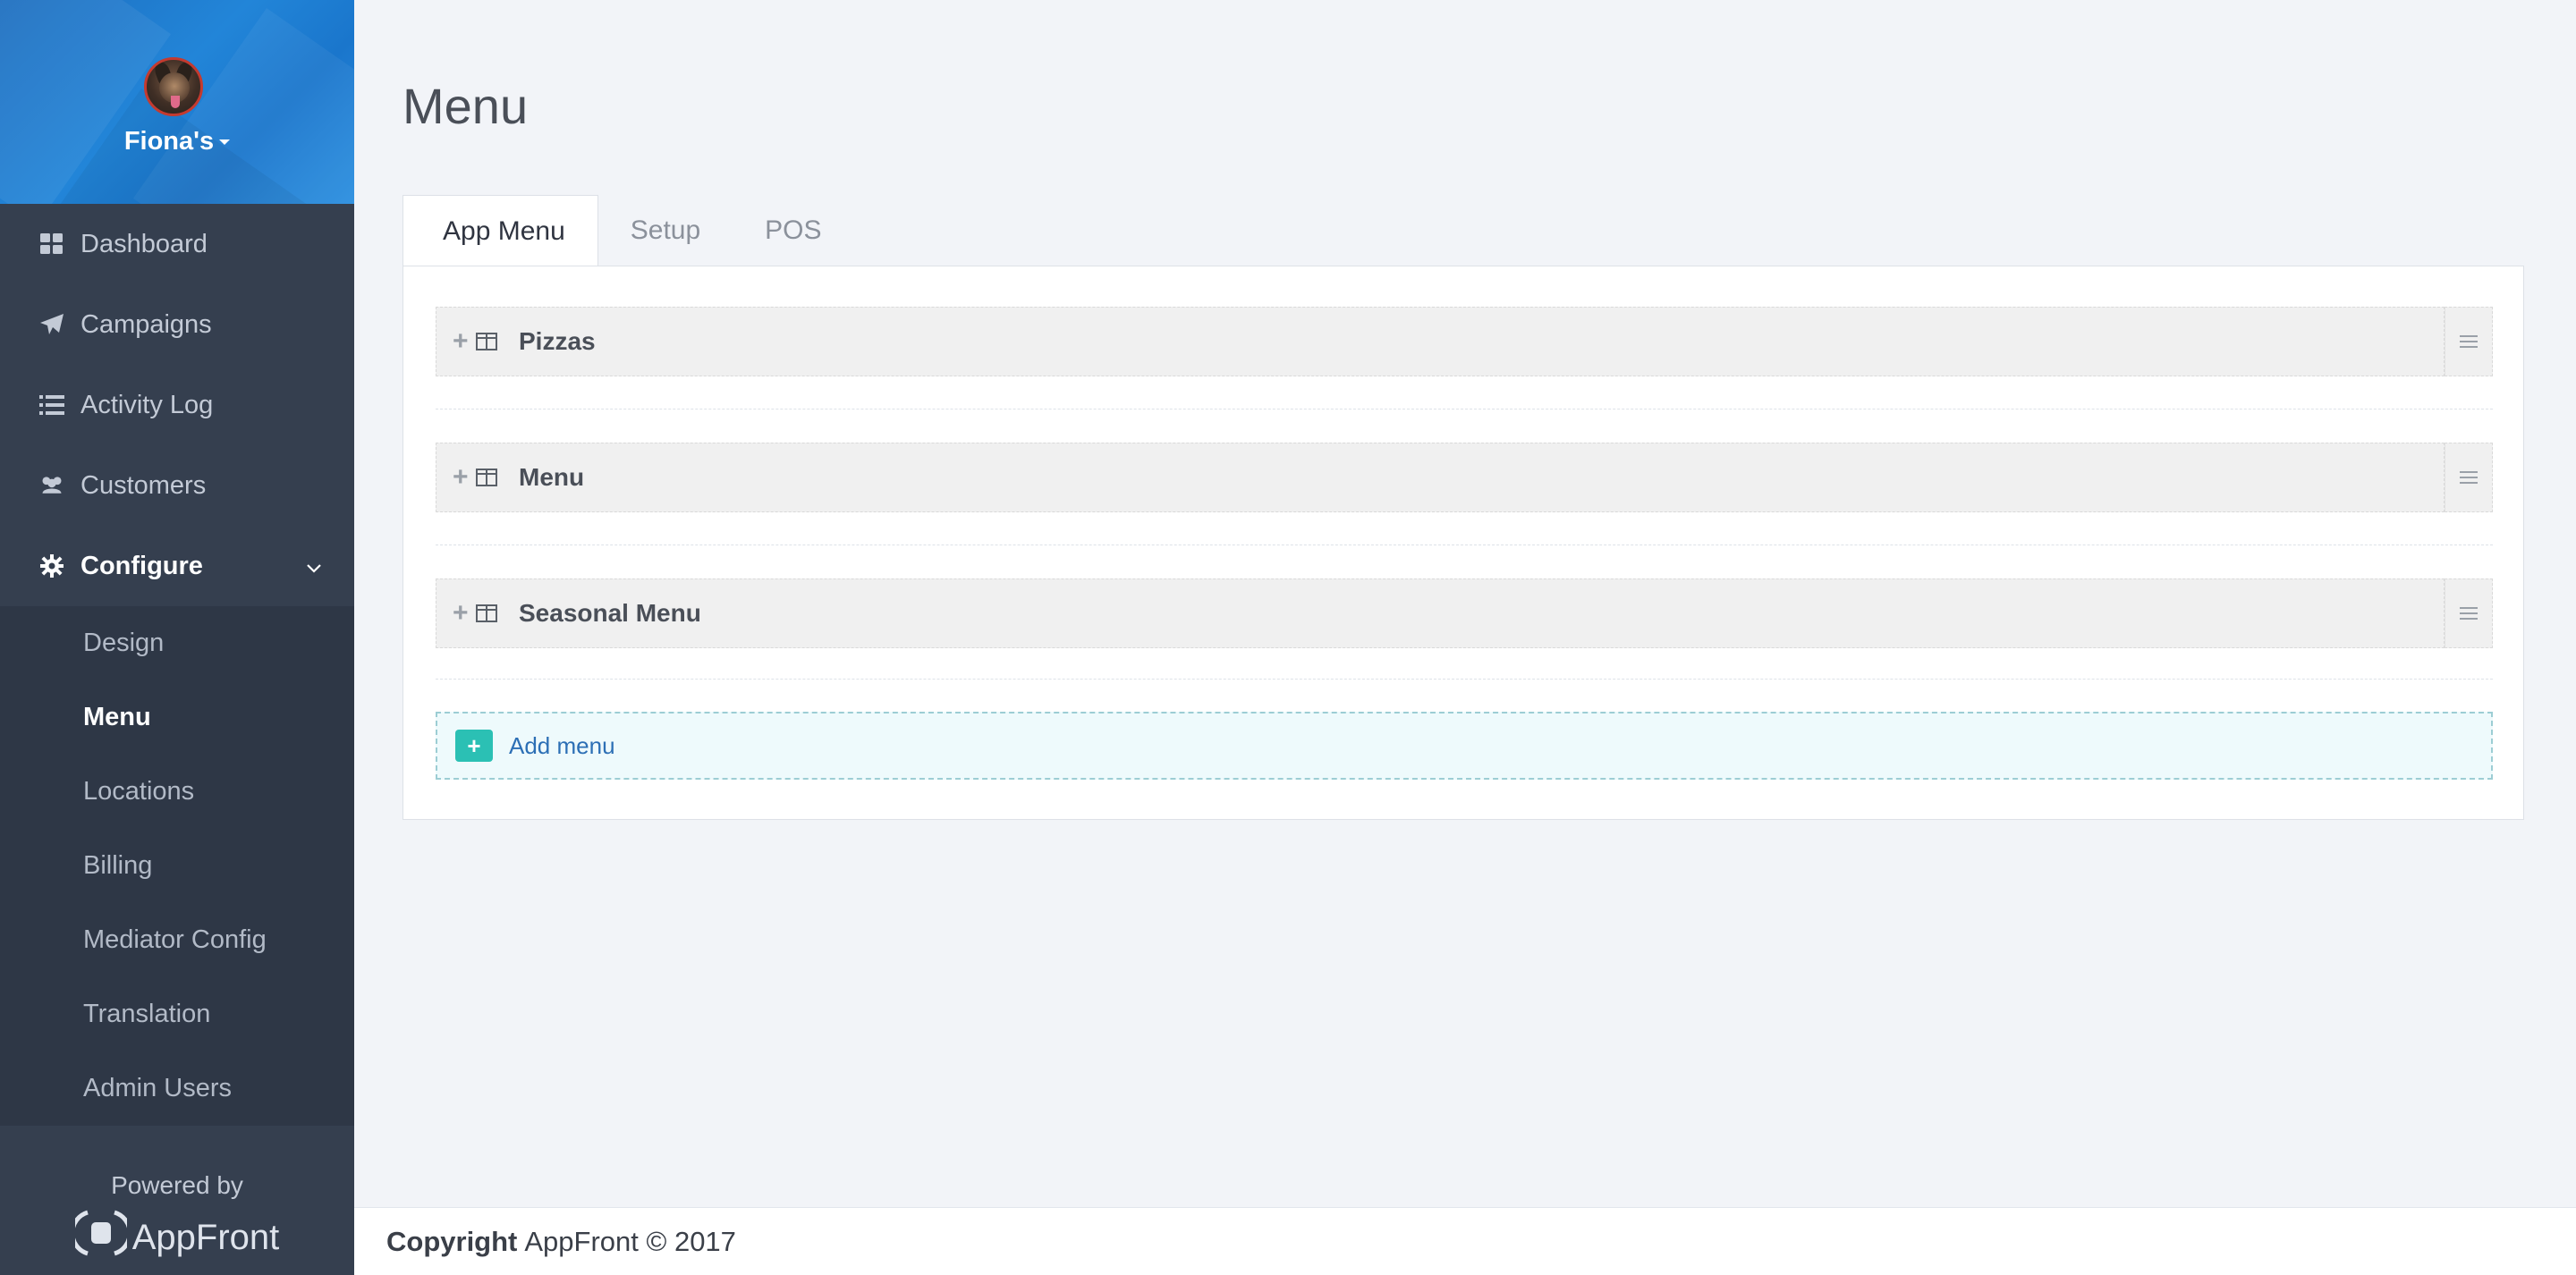 Image resolution: width=2576 pixels, height=1275 pixels. What do you see at coordinates (146, 324) in the screenshot?
I see `sidebar-item-label: Campaigns` at bounding box center [146, 324].